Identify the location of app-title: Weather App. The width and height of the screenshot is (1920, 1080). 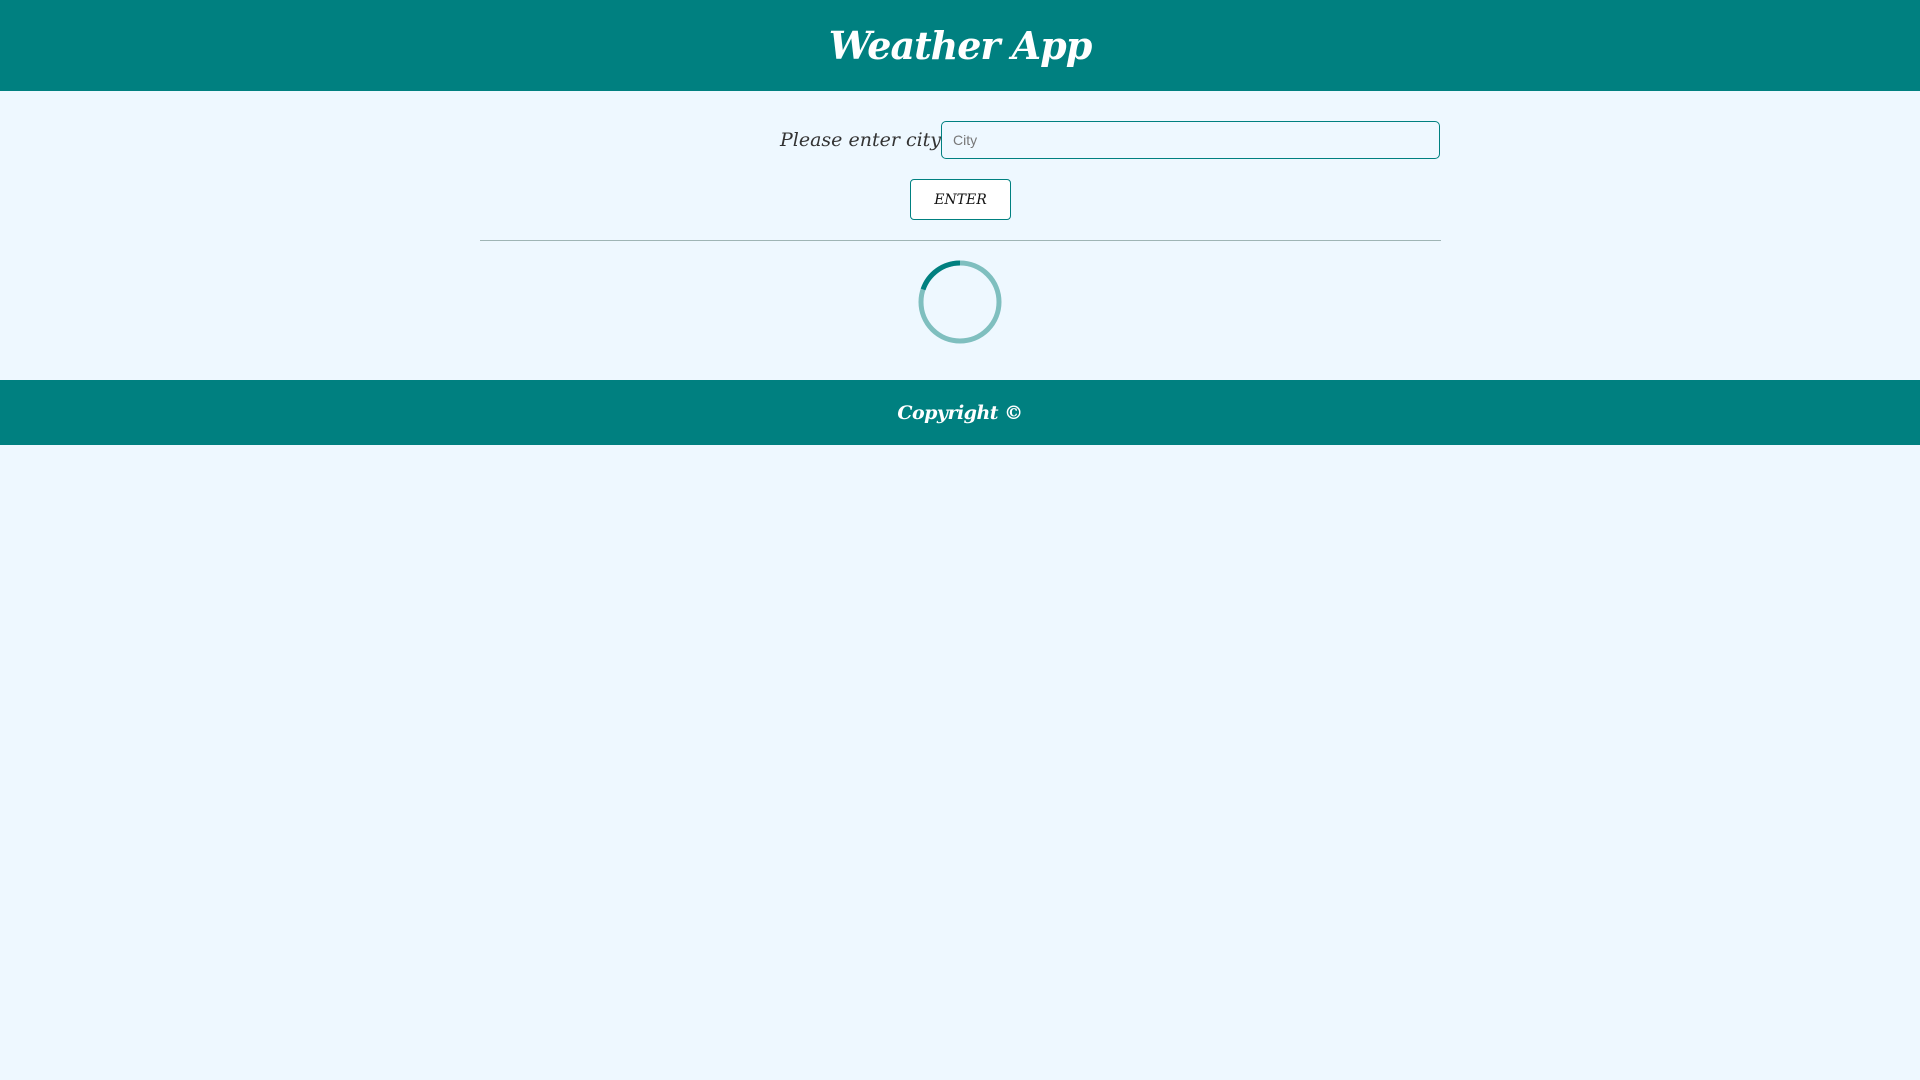
(960, 45).